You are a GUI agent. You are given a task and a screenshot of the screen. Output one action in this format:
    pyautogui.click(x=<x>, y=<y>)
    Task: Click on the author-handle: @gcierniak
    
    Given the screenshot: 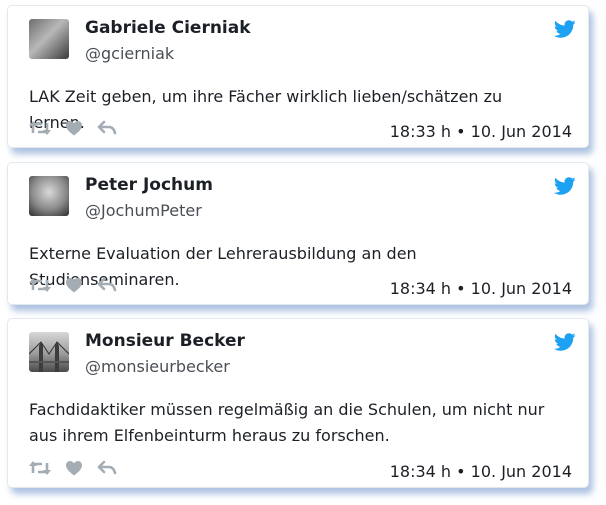 What is the action you would take?
    pyautogui.click(x=129, y=53)
    